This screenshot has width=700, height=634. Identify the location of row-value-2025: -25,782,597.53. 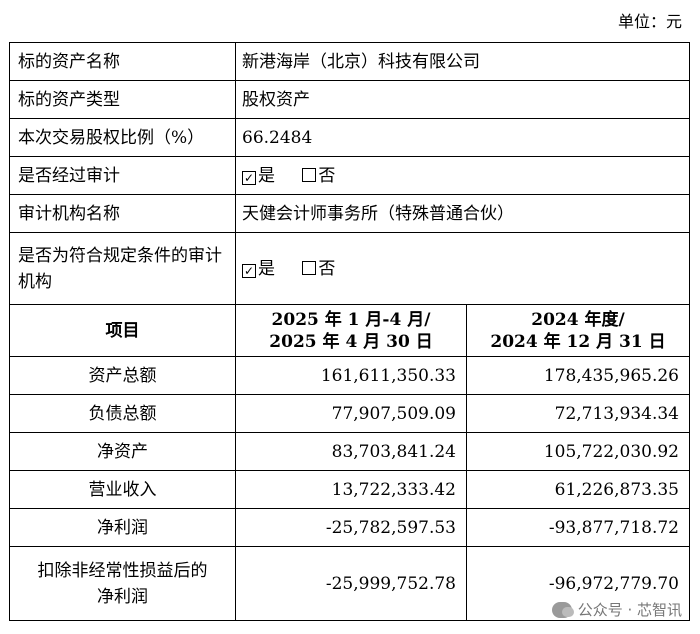
(351, 527).